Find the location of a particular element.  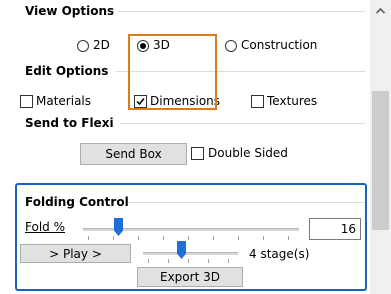

radio-construction-label: Construction is located at coordinates (279, 45).